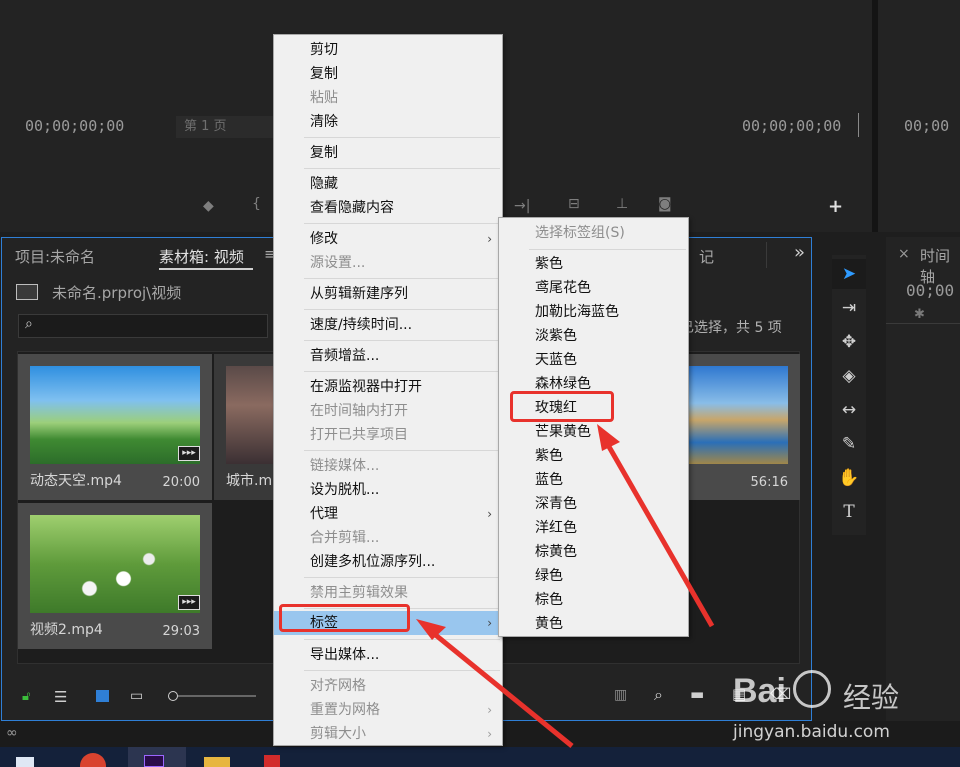 The image size is (960, 767). I want to click on watermark-brand: Bai, so click(759, 691).